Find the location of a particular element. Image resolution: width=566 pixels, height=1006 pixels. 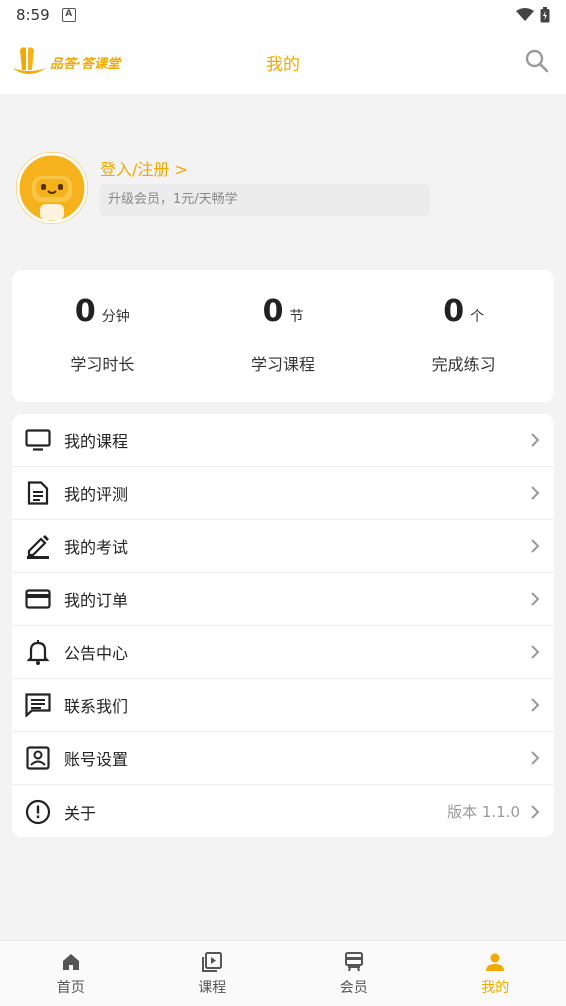

stat-unit: 节 is located at coordinates (296, 317).